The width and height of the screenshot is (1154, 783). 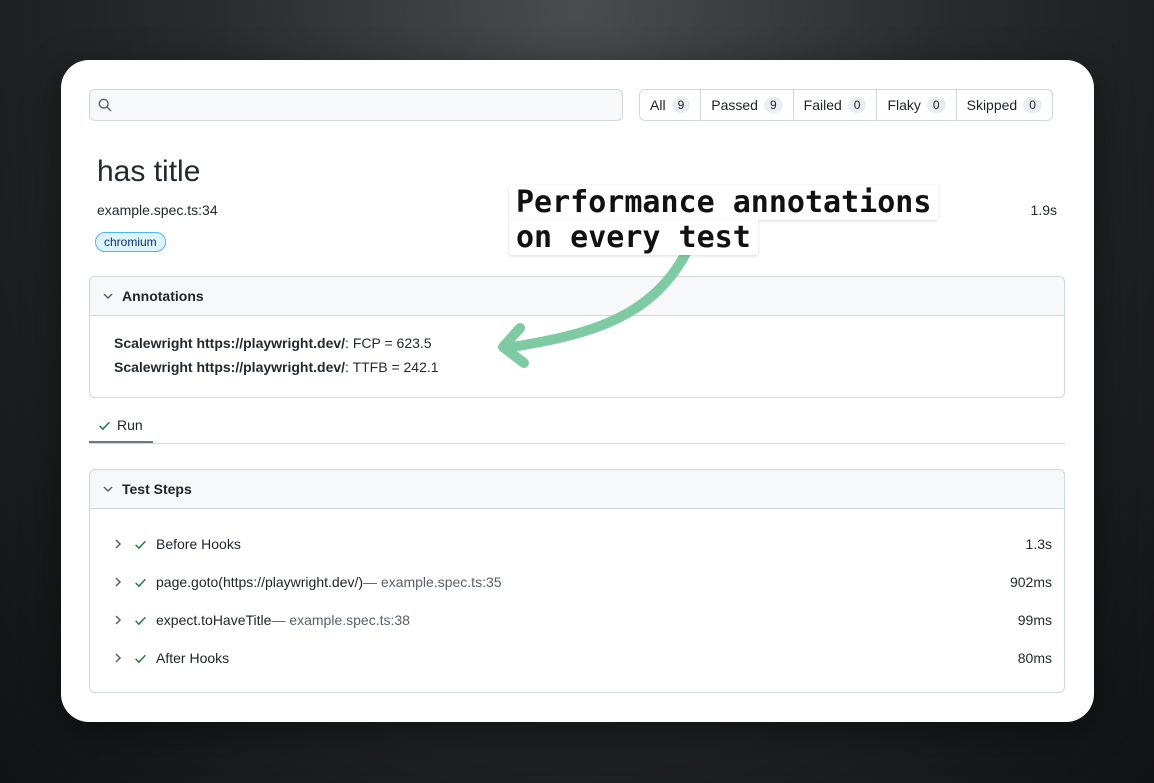 What do you see at coordinates (633, 237) in the screenshot?
I see `callout-line-2: on every test` at bounding box center [633, 237].